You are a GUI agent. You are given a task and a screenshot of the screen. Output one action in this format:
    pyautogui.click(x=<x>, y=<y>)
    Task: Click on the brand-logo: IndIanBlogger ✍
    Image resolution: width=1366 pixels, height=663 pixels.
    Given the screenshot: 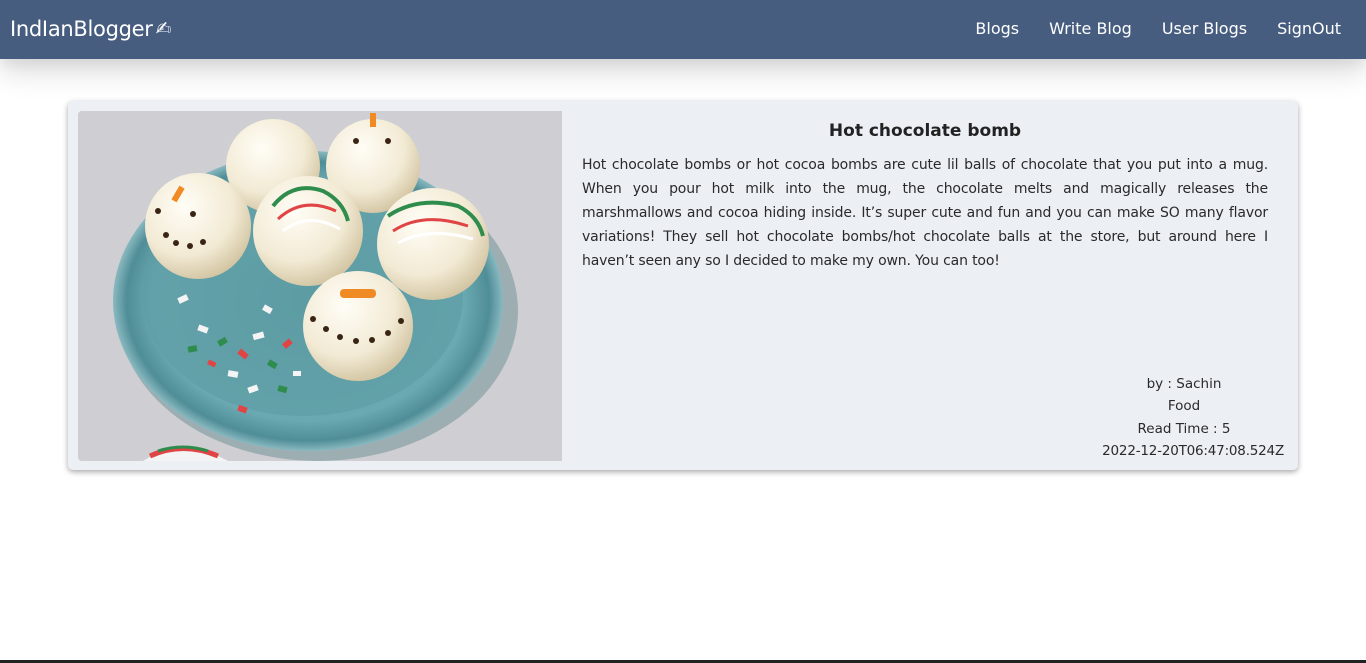 What is the action you would take?
    pyautogui.click(x=91, y=29)
    